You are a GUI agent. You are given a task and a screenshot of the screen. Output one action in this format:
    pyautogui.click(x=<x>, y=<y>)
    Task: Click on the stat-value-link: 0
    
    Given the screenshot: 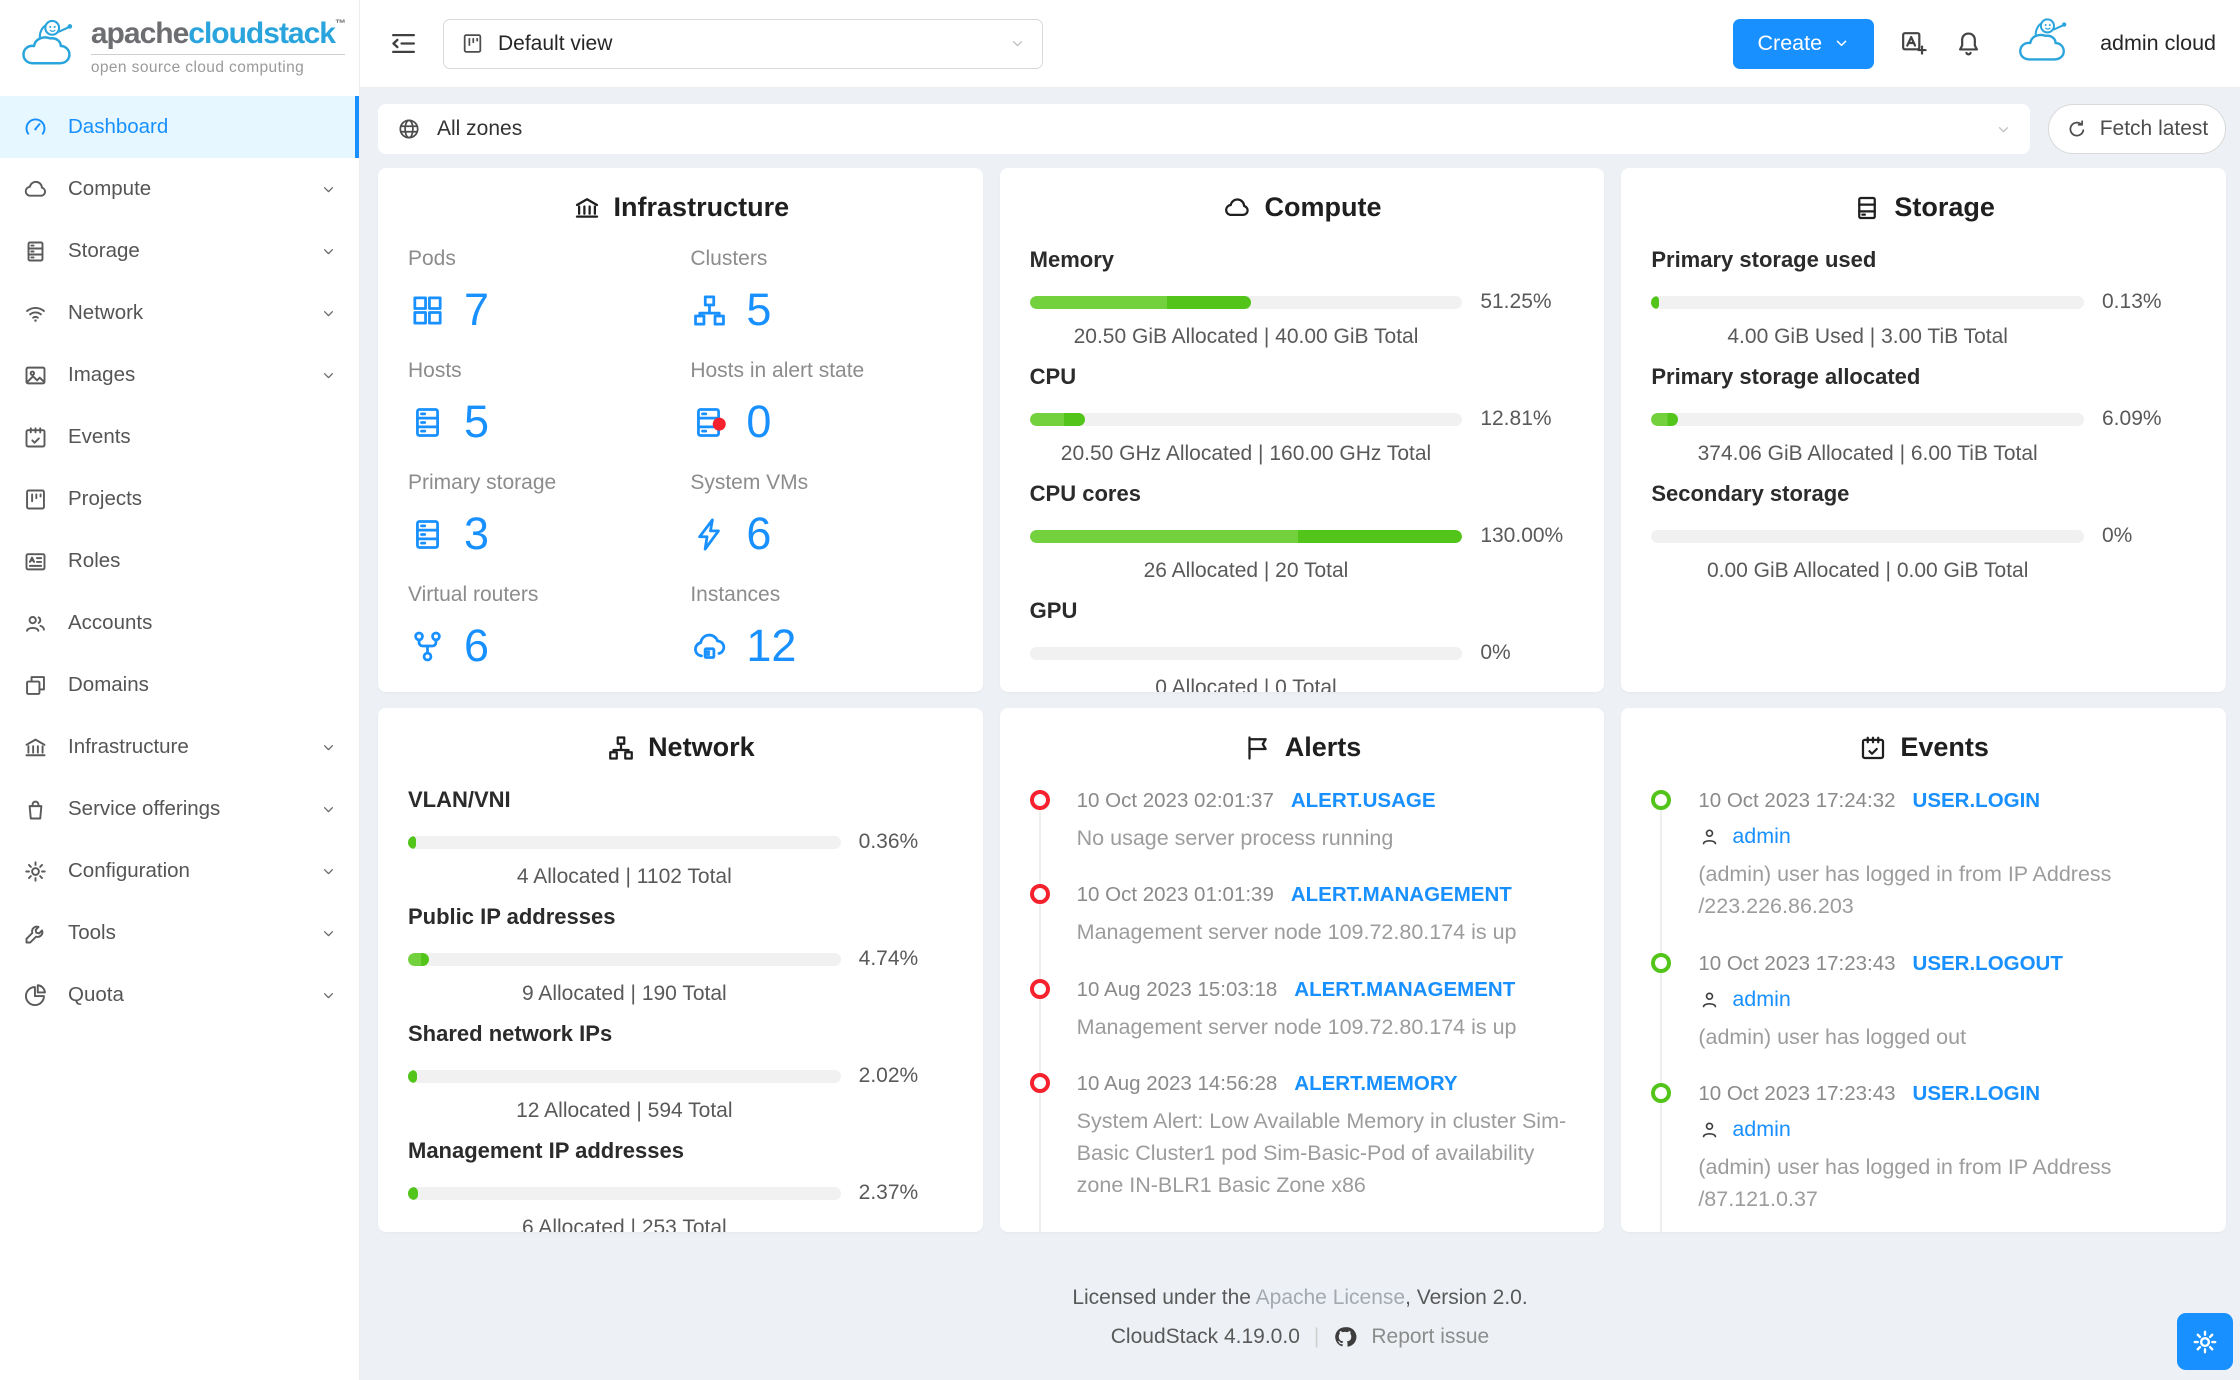 What is the action you would take?
    pyautogui.click(x=758, y=422)
    